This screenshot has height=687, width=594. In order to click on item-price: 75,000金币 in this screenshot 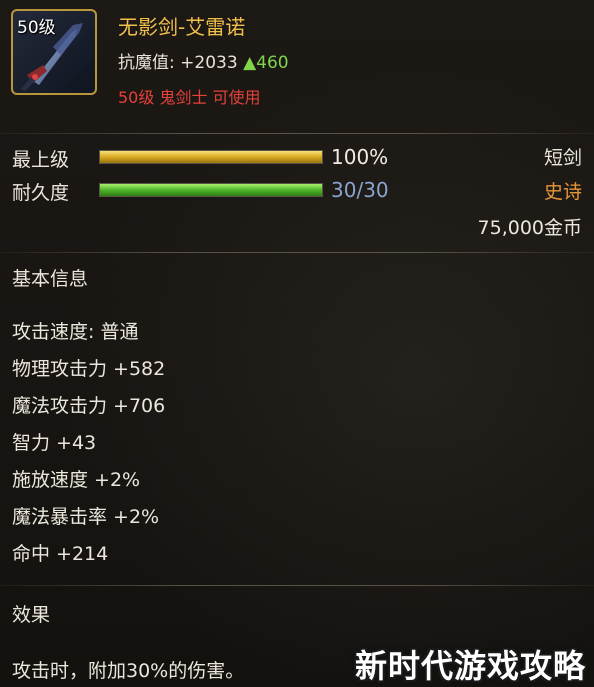, I will do `click(529, 228)`.